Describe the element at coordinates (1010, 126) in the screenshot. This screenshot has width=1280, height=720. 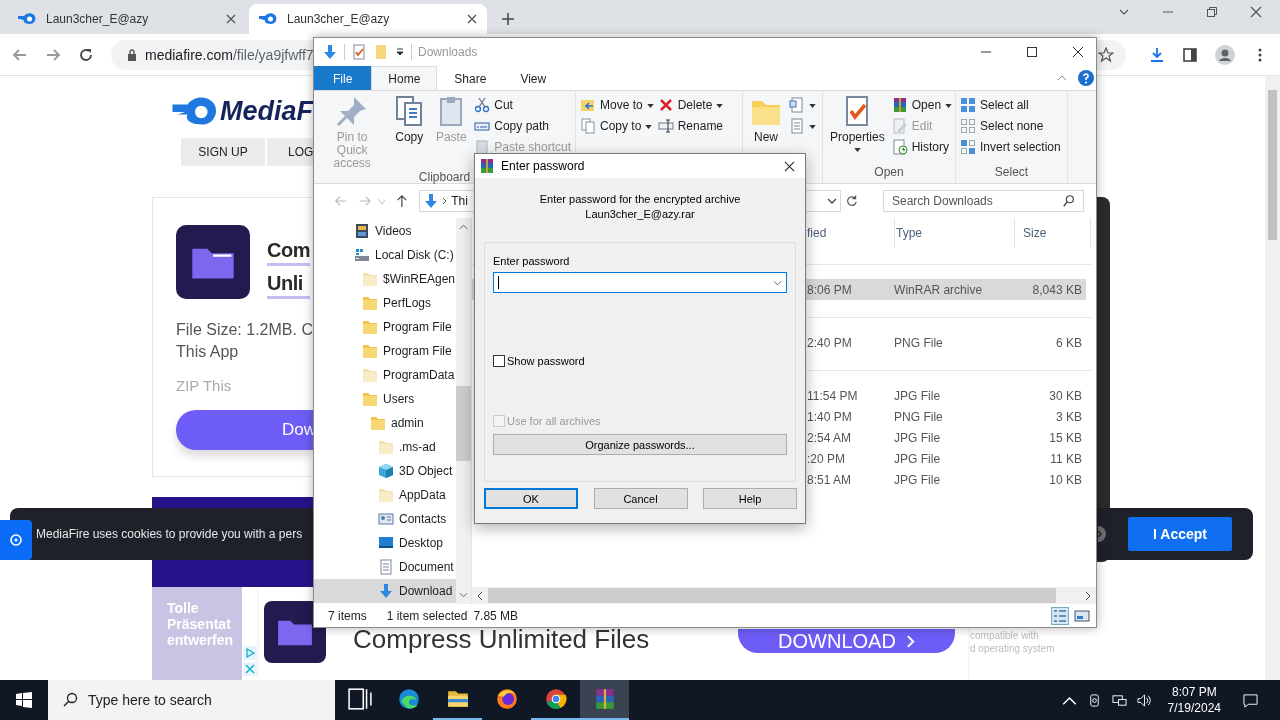
I see `ribbon-button: Select none` at that location.